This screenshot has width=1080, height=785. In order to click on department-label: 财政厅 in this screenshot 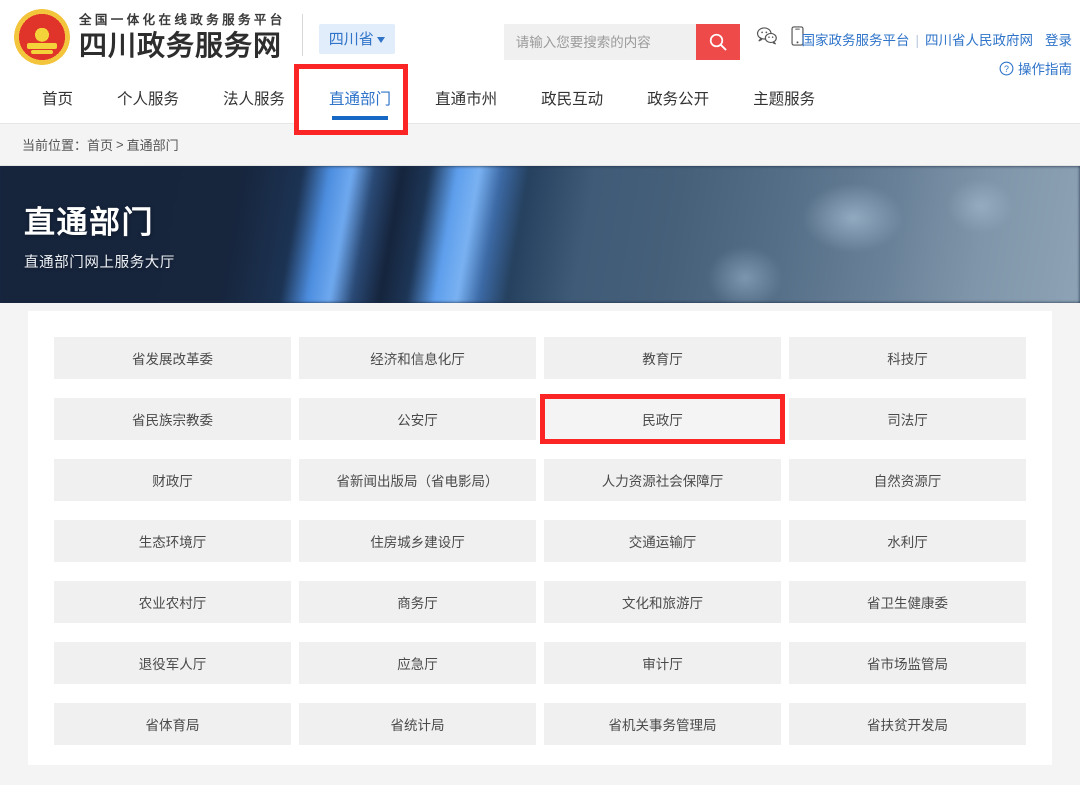, I will do `click(172, 481)`.